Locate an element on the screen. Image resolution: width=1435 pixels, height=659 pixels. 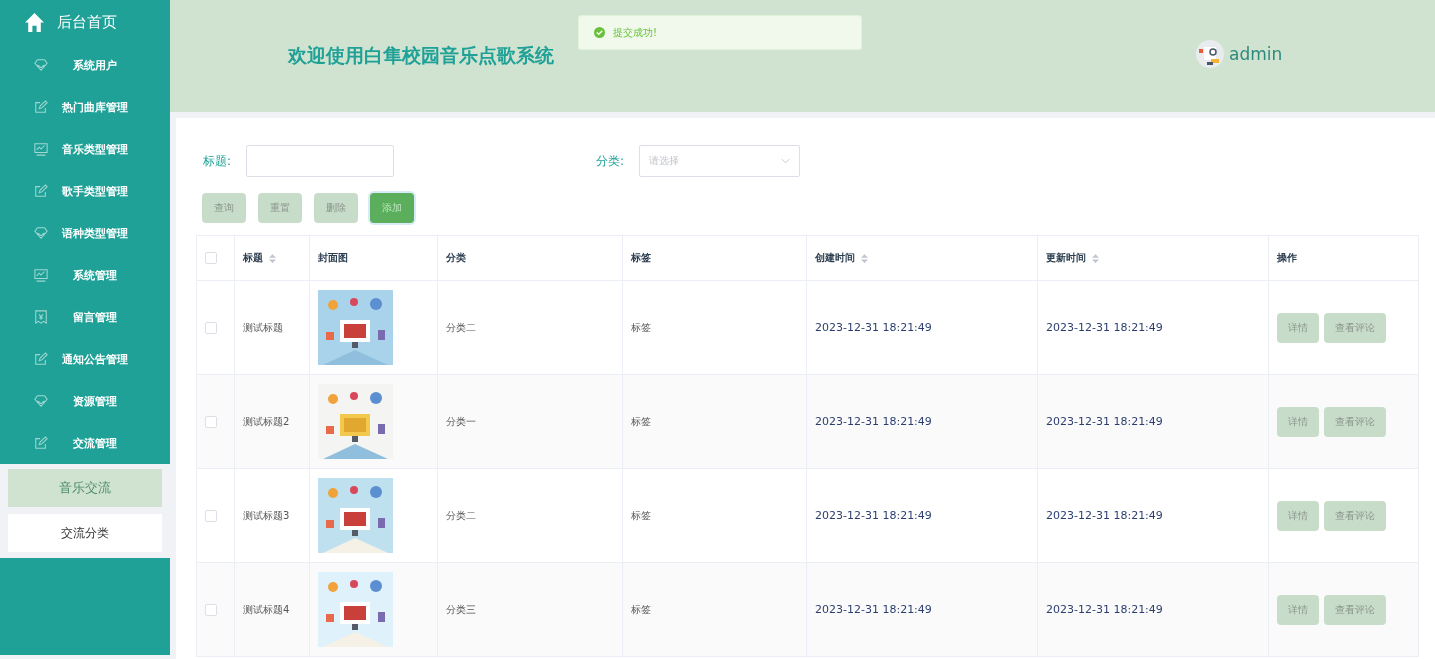
table-cell: 分类一 is located at coordinates (461, 421).